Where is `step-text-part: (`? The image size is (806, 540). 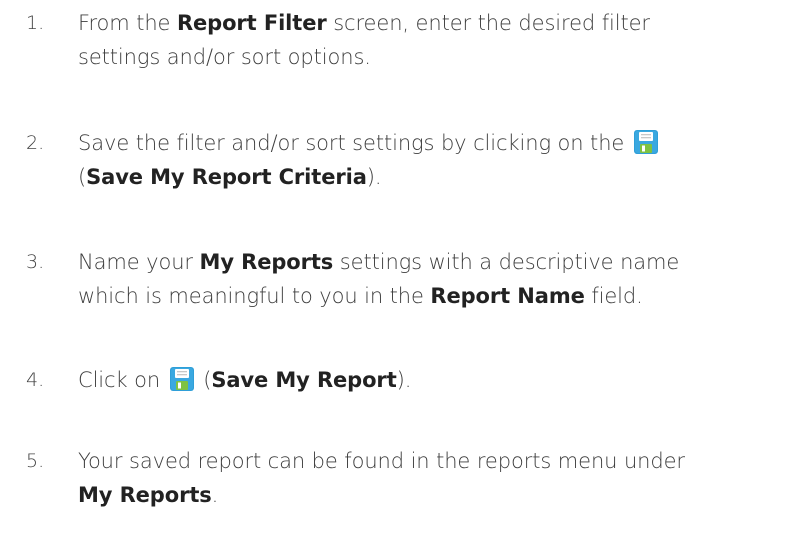 step-text-part: ( is located at coordinates (82, 177).